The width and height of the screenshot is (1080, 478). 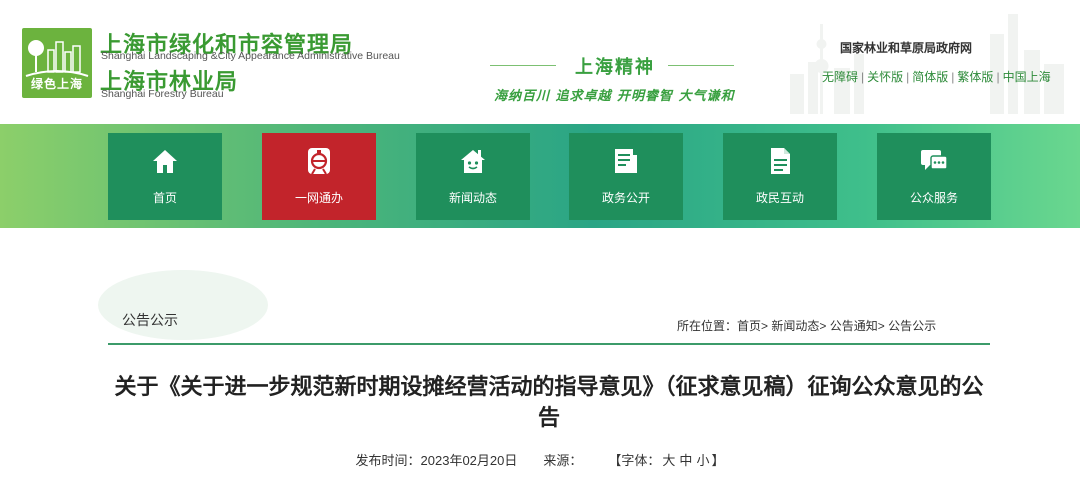 What do you see at coordinates (319, 176) in the screenshot?
I see `nav-item-one-stop-service: 一网通办` at bounding box center [319, 176].